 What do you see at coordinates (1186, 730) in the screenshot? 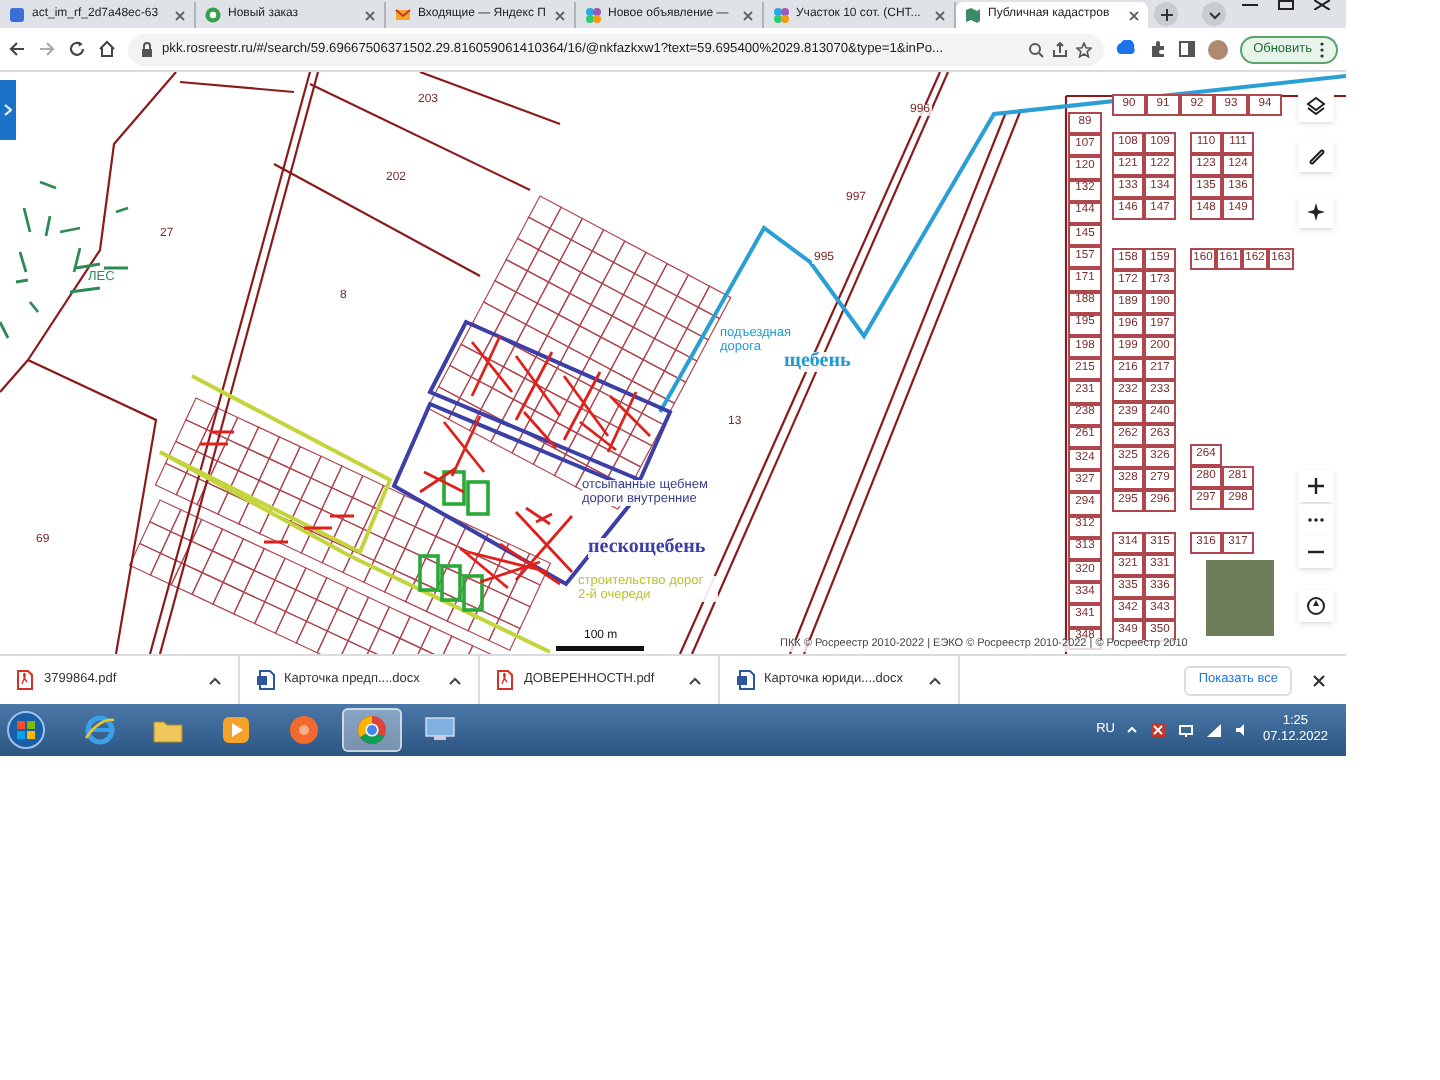
I see `network-icon` at bounding box center [1186, 730].